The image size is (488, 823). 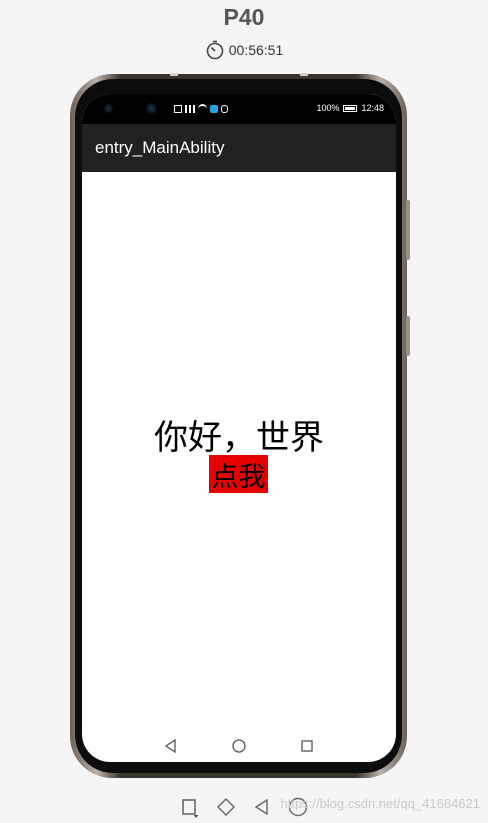 What do you see at coordinates (239, 438) in the screenshot?
I see `greeting-text: 你好，世界` at bounding box center [239, 438].